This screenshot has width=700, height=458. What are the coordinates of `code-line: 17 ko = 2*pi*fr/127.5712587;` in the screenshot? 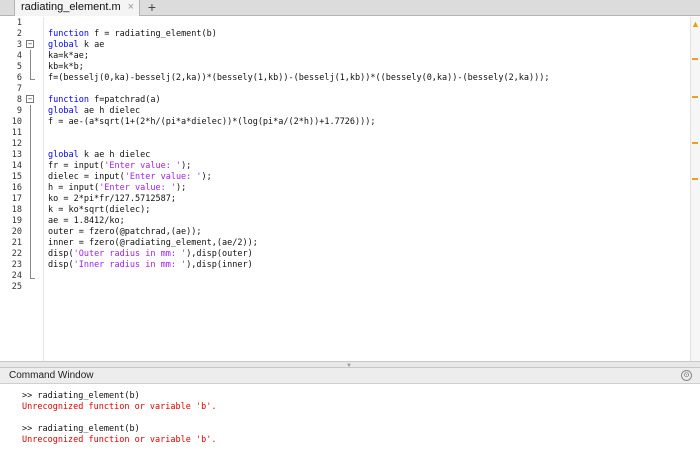 It's located at (345, 199).